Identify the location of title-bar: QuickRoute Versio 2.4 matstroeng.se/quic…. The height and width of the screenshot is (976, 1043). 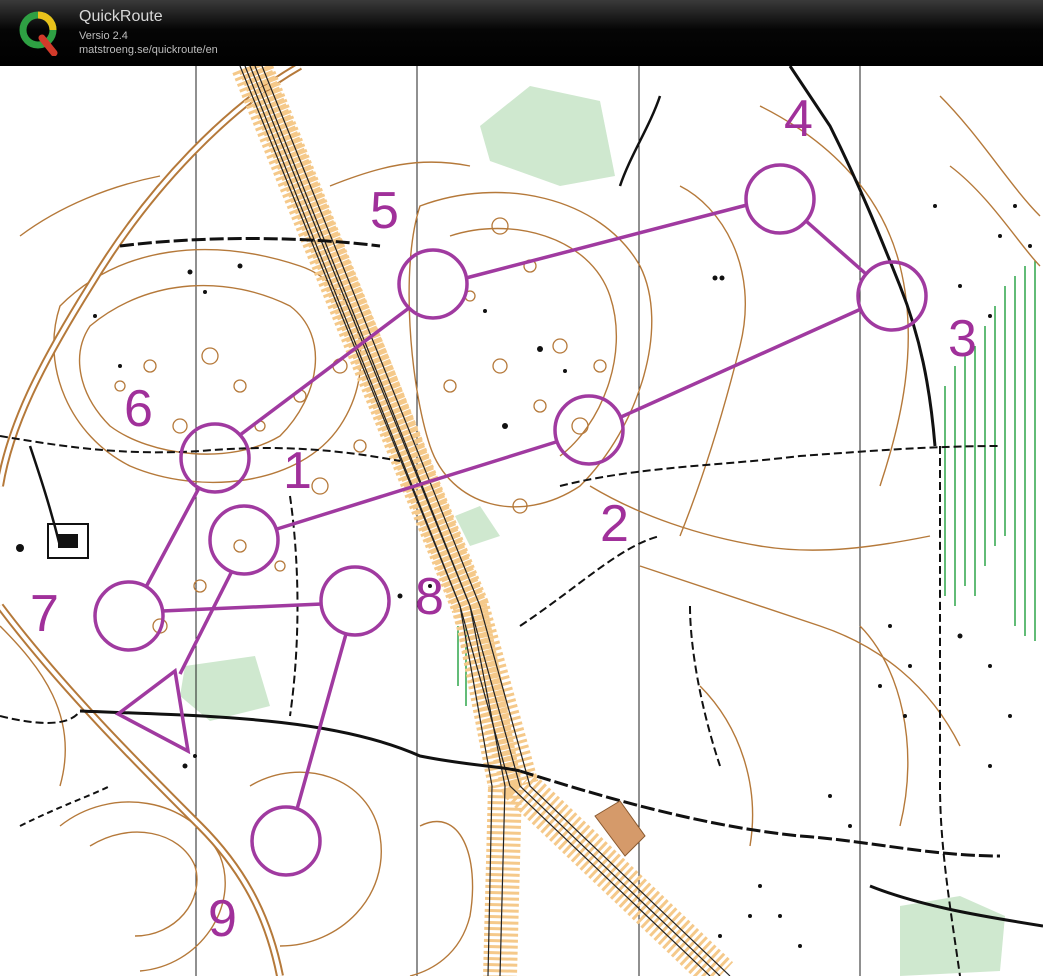
(521, 33).